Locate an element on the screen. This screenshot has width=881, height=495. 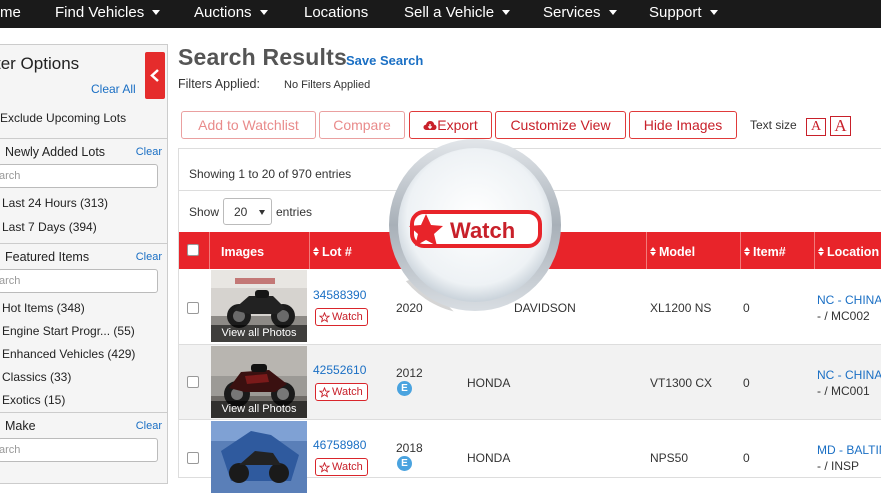
header-location-label: Location is located at coordinates (853, 252).